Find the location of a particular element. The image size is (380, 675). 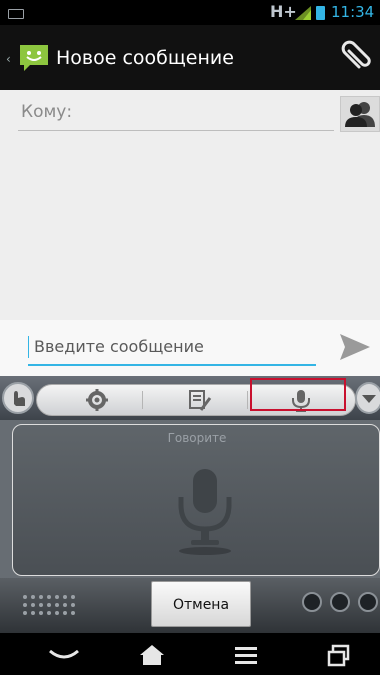

message-input: Введите сообщение is located at coordinates (172, 347).